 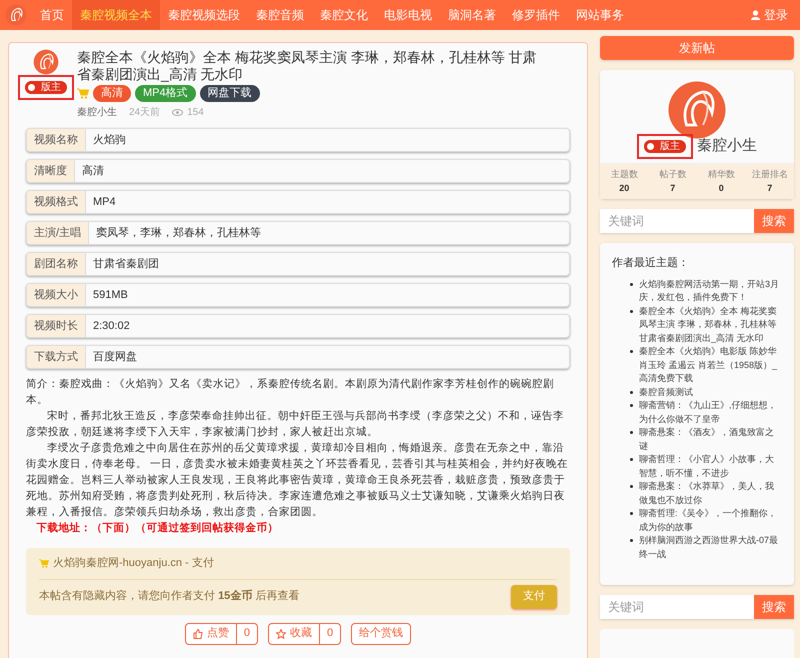 What do you see at coordinates (651, 263) in the screenshot?
I see `section-title: 作者最近主题：` at bounding box center [651, 263].